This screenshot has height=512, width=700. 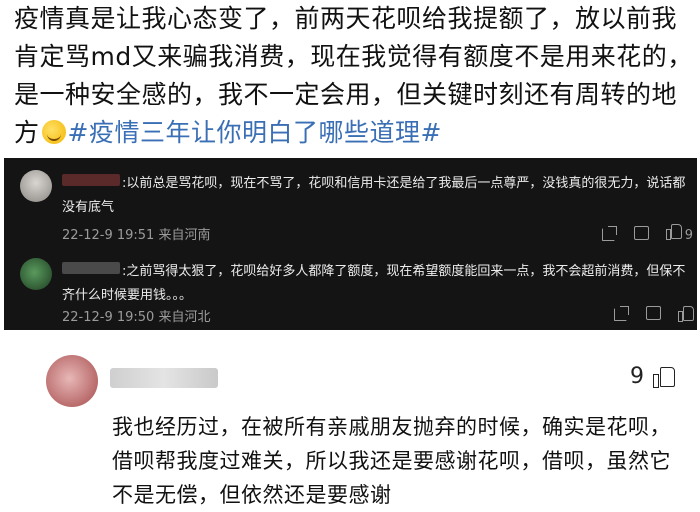 I want to click on comment-actions: 9, so click(x=647, y=233).